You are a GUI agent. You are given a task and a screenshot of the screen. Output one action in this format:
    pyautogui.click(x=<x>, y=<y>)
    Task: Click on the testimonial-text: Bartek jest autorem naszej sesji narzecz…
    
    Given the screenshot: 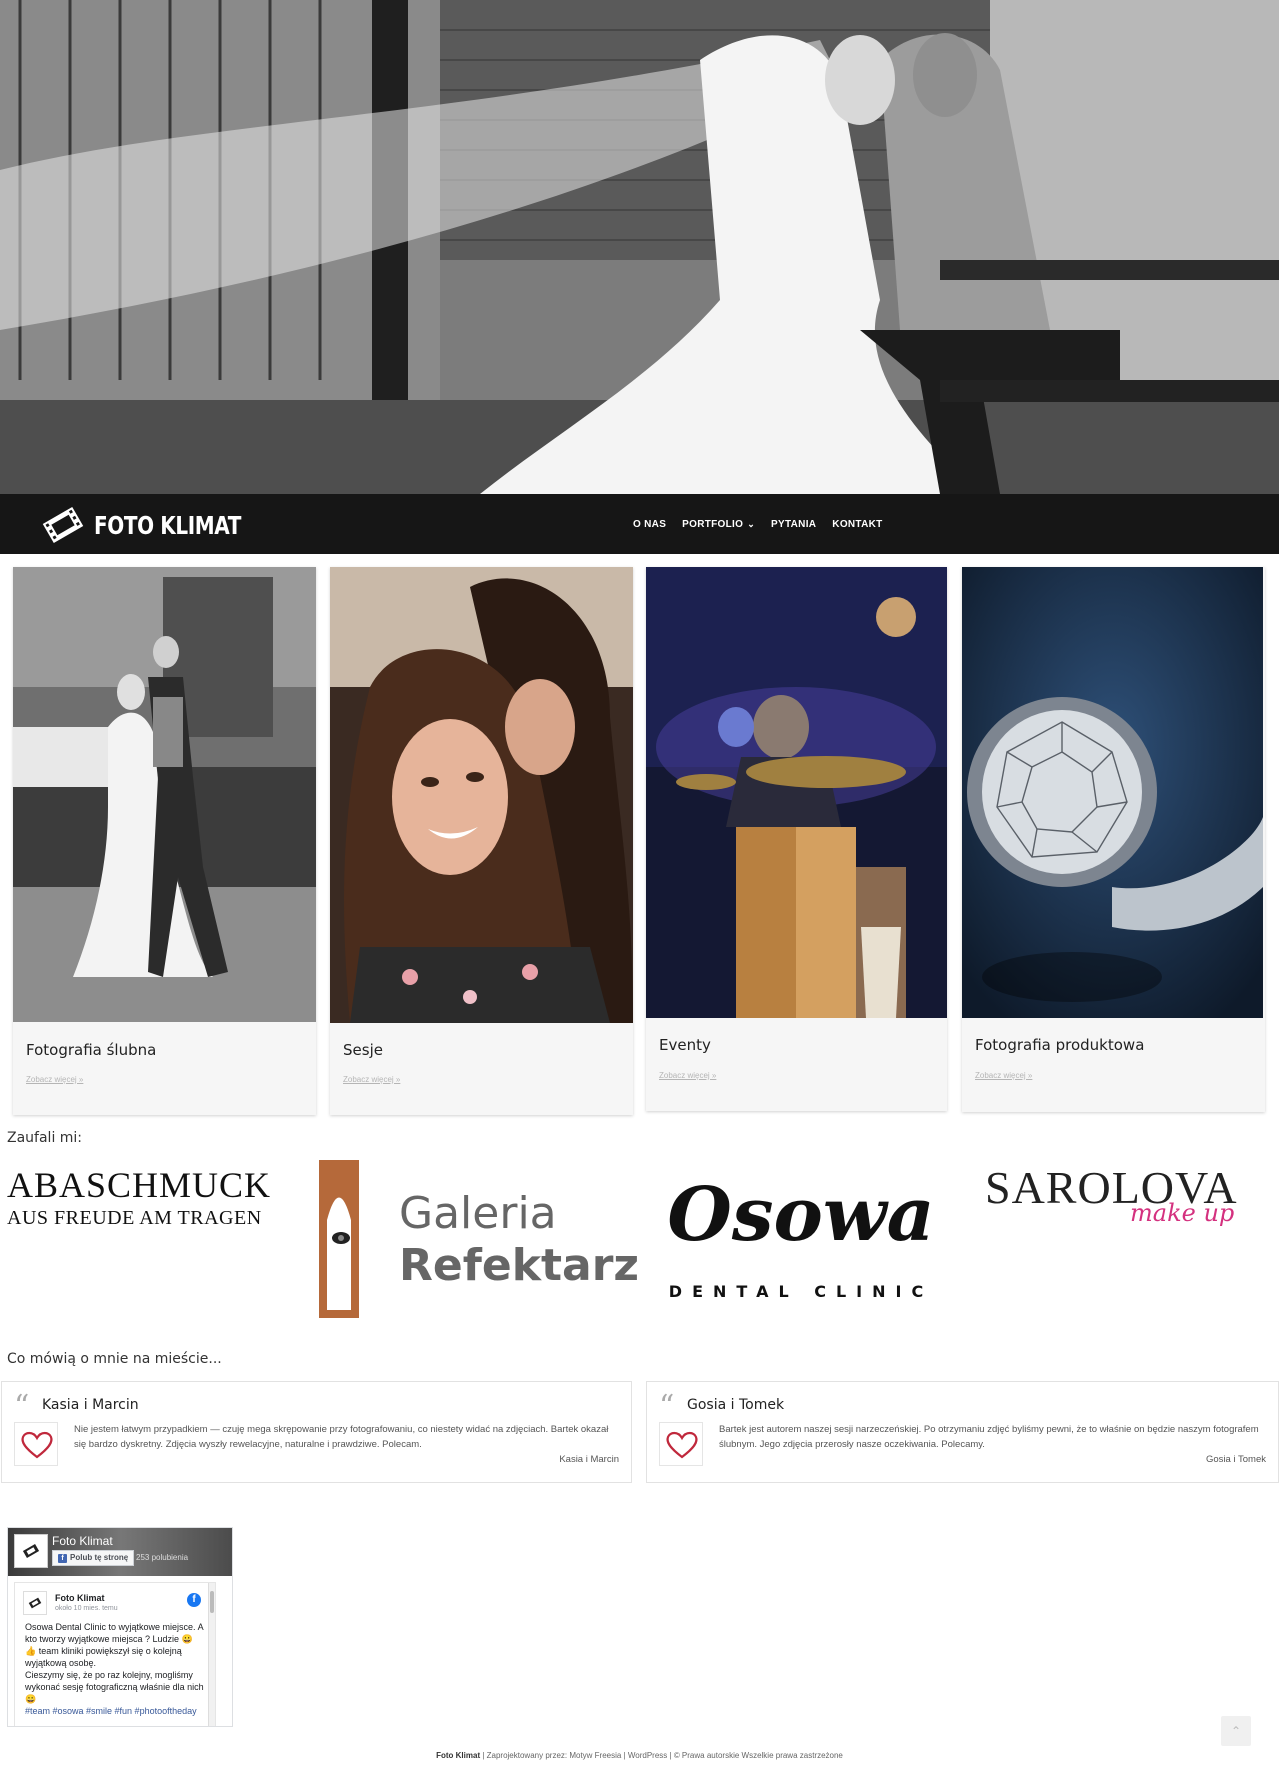 What is the action you would take?
    pyautogui.click(x=989, y=1437)
    